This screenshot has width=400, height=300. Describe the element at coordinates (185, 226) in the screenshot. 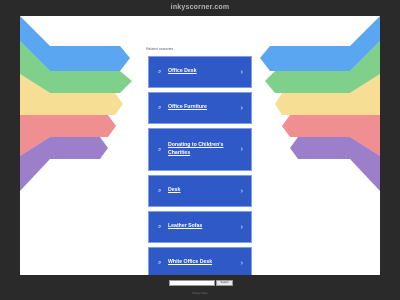

I see `link-label: Leather Sofas` at that location.